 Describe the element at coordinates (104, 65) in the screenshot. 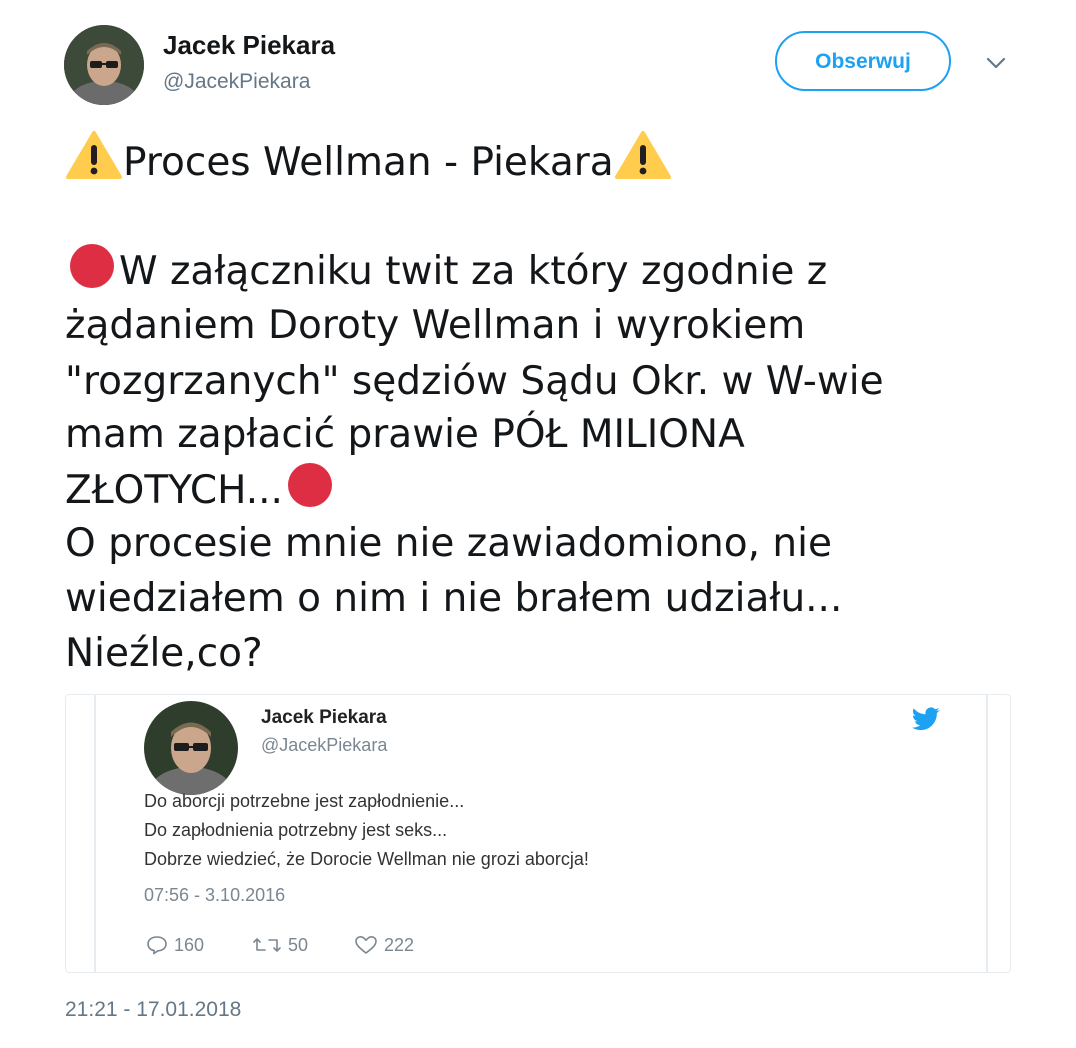

I see `avatar` at that location.